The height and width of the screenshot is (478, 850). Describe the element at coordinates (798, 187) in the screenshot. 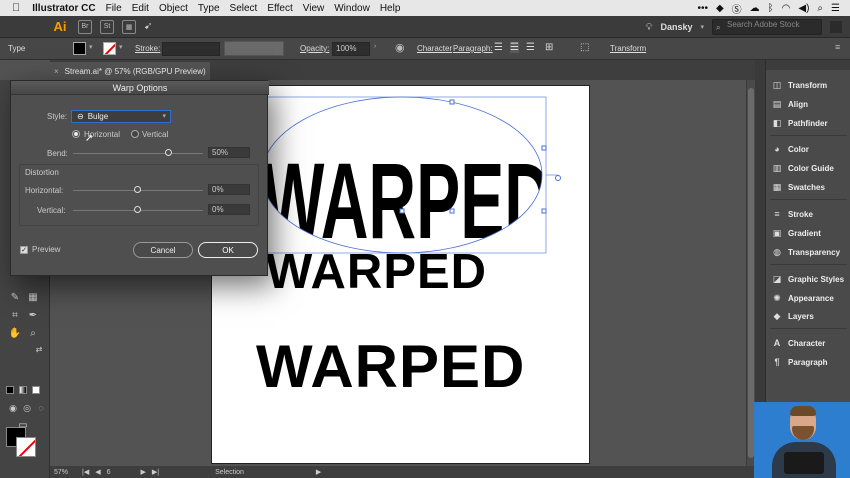

I see `panel-swatches: ▦ Swatches` at that location.